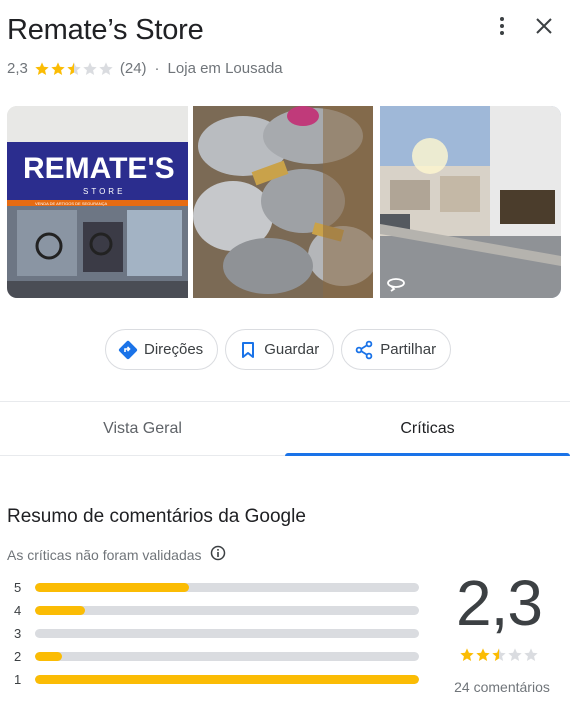  What do you see at coordinates (18, 656) in the screenshot?
I see `rating-bar-label: 2` at bounding box center [18, 656].